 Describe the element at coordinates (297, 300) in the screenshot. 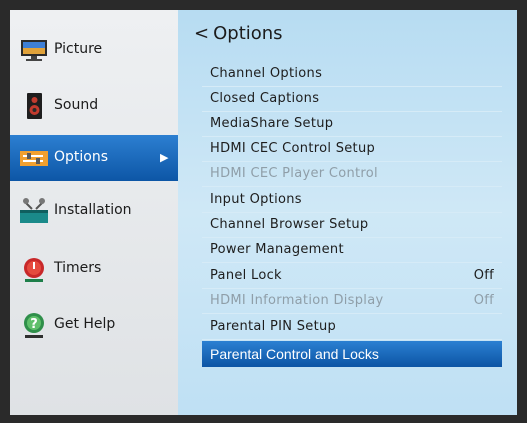

I see `menu-item-label: HDMI Information Display` at that location.